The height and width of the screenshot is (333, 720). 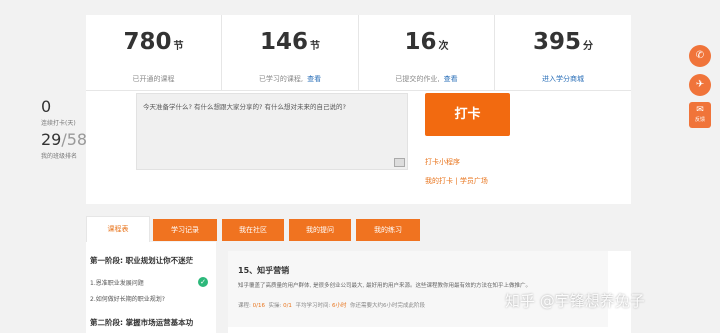 I want to click on class-rank: 29/58, so click(x=64, y=139).